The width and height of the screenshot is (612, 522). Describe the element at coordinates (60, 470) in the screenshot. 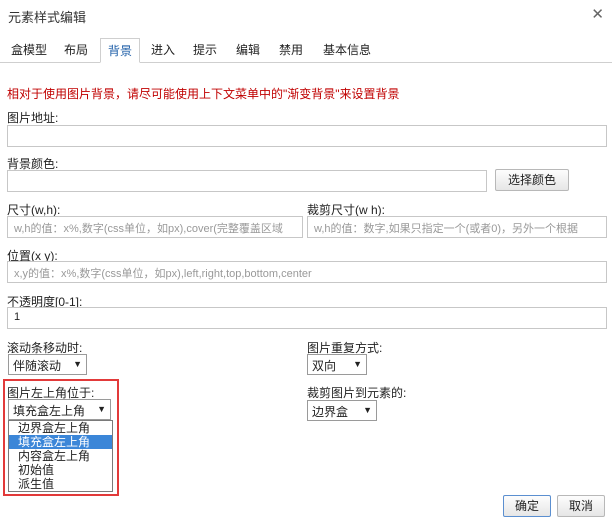

I see `origin-option-initial: 初始值` at that location.